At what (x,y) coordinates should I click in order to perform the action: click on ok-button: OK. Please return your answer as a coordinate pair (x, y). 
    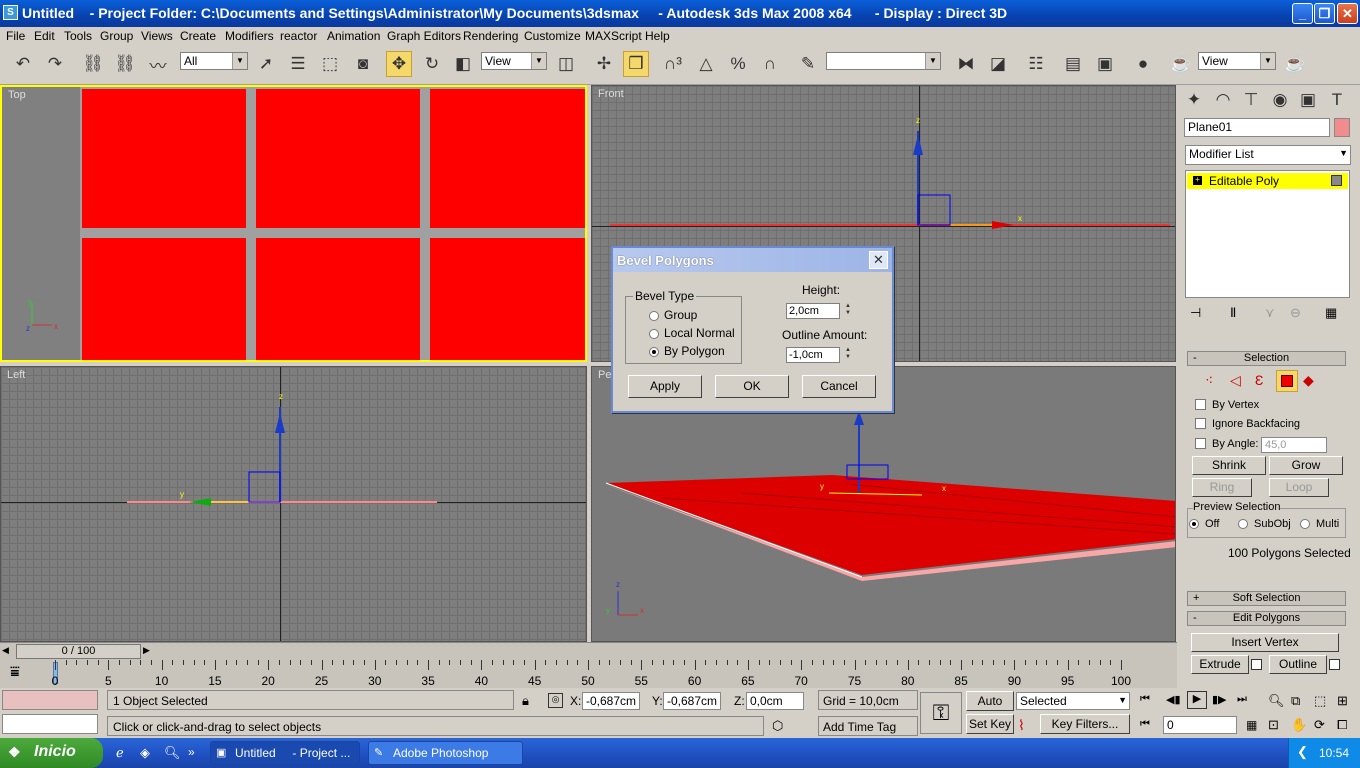
    Looking at the image, I should click on (752, 386).